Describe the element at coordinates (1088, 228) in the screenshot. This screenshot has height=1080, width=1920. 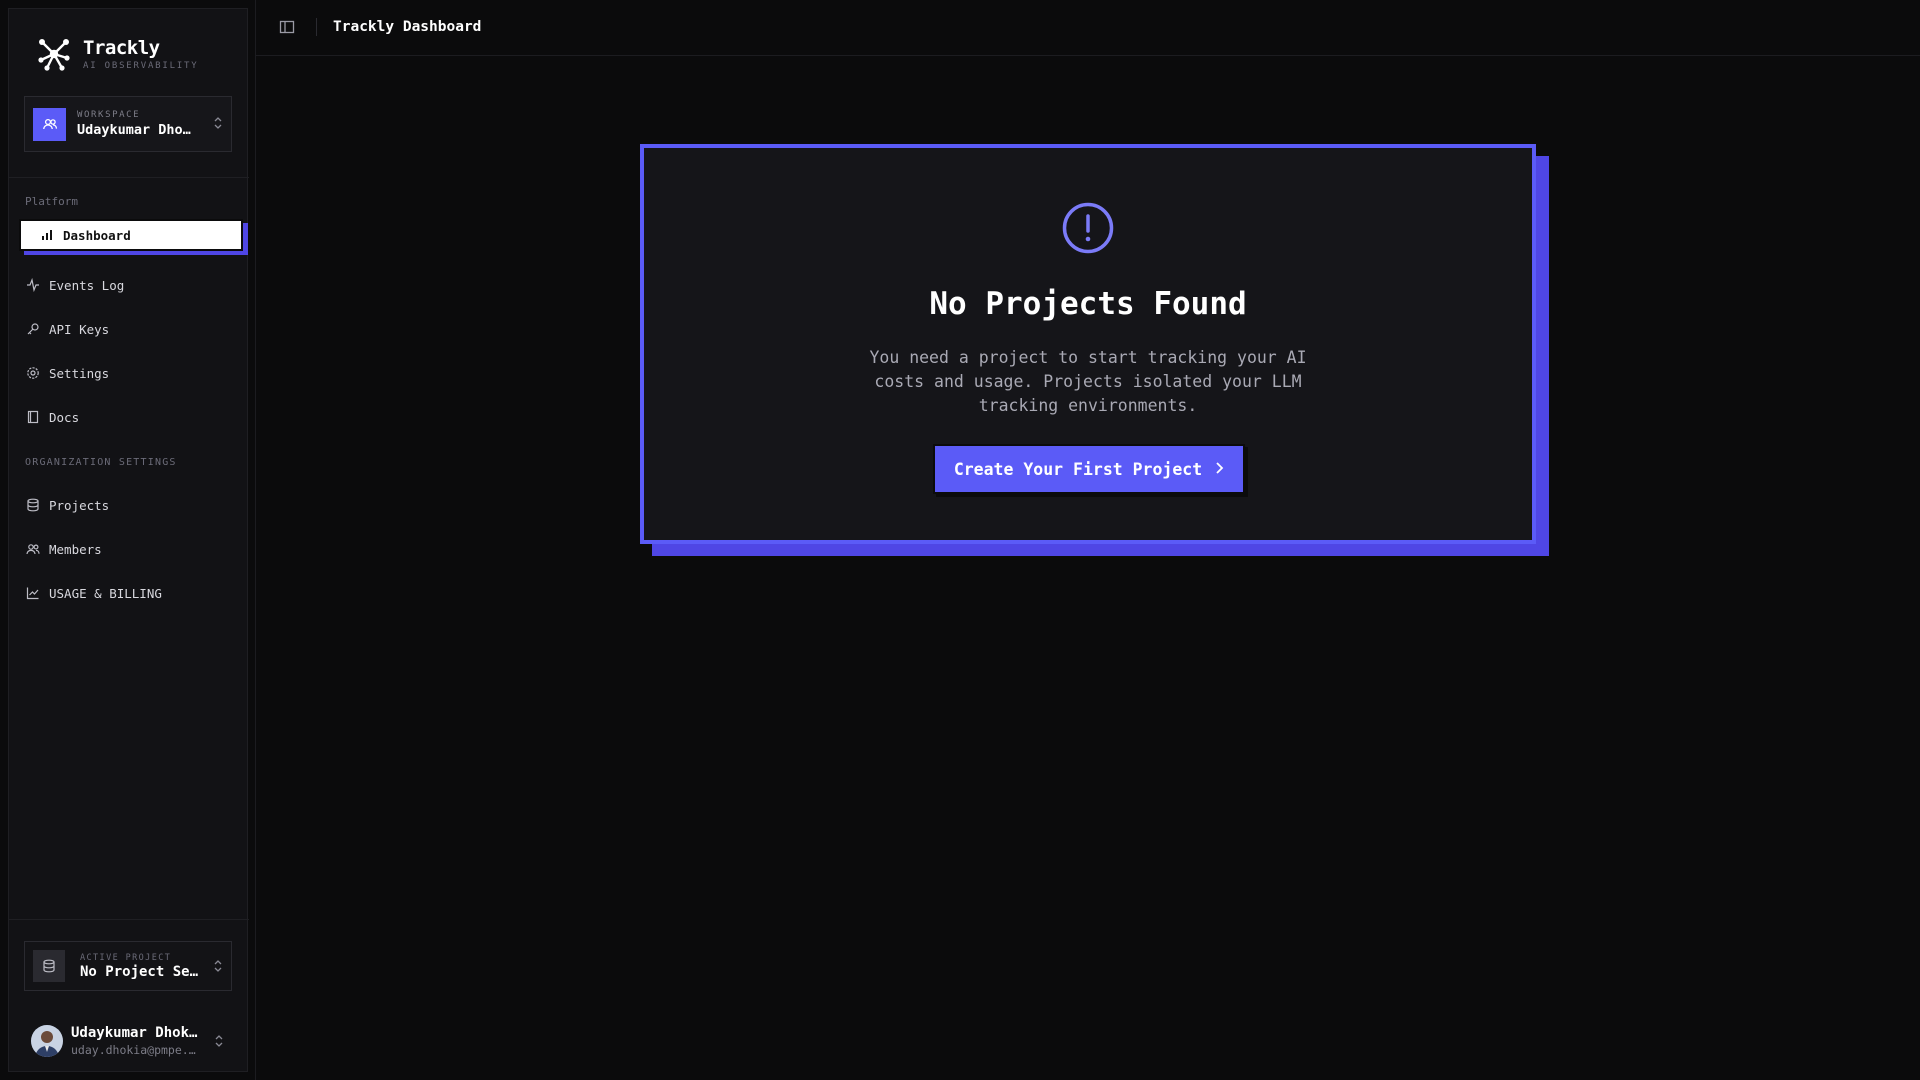
I see `alert-circle-icon` at that location.